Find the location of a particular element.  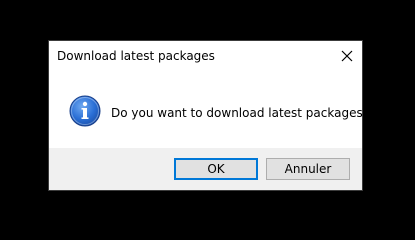

button-bar: OK Annuler is located at coordinates (205, 169).